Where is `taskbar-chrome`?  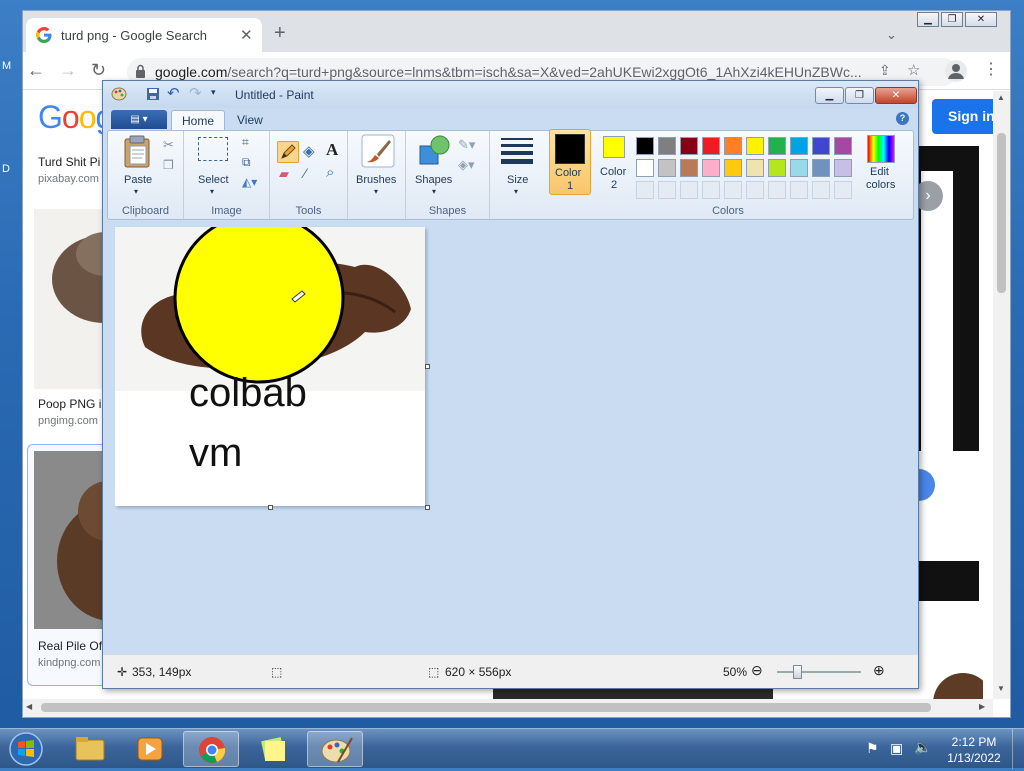 taskbar-chrome is located at coordinates (211, 749).